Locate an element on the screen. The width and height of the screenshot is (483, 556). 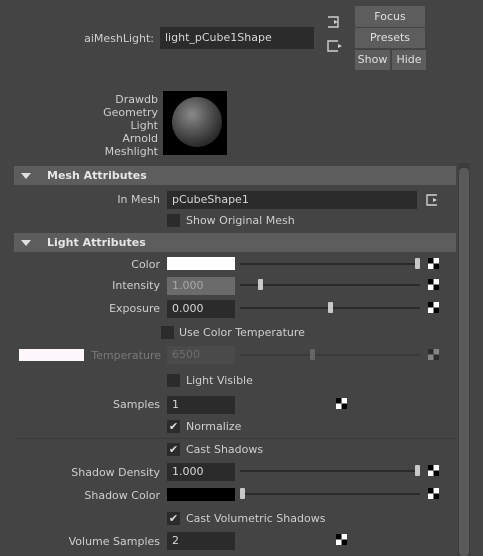
output-connection-icon is located at coordinates (335, 46).